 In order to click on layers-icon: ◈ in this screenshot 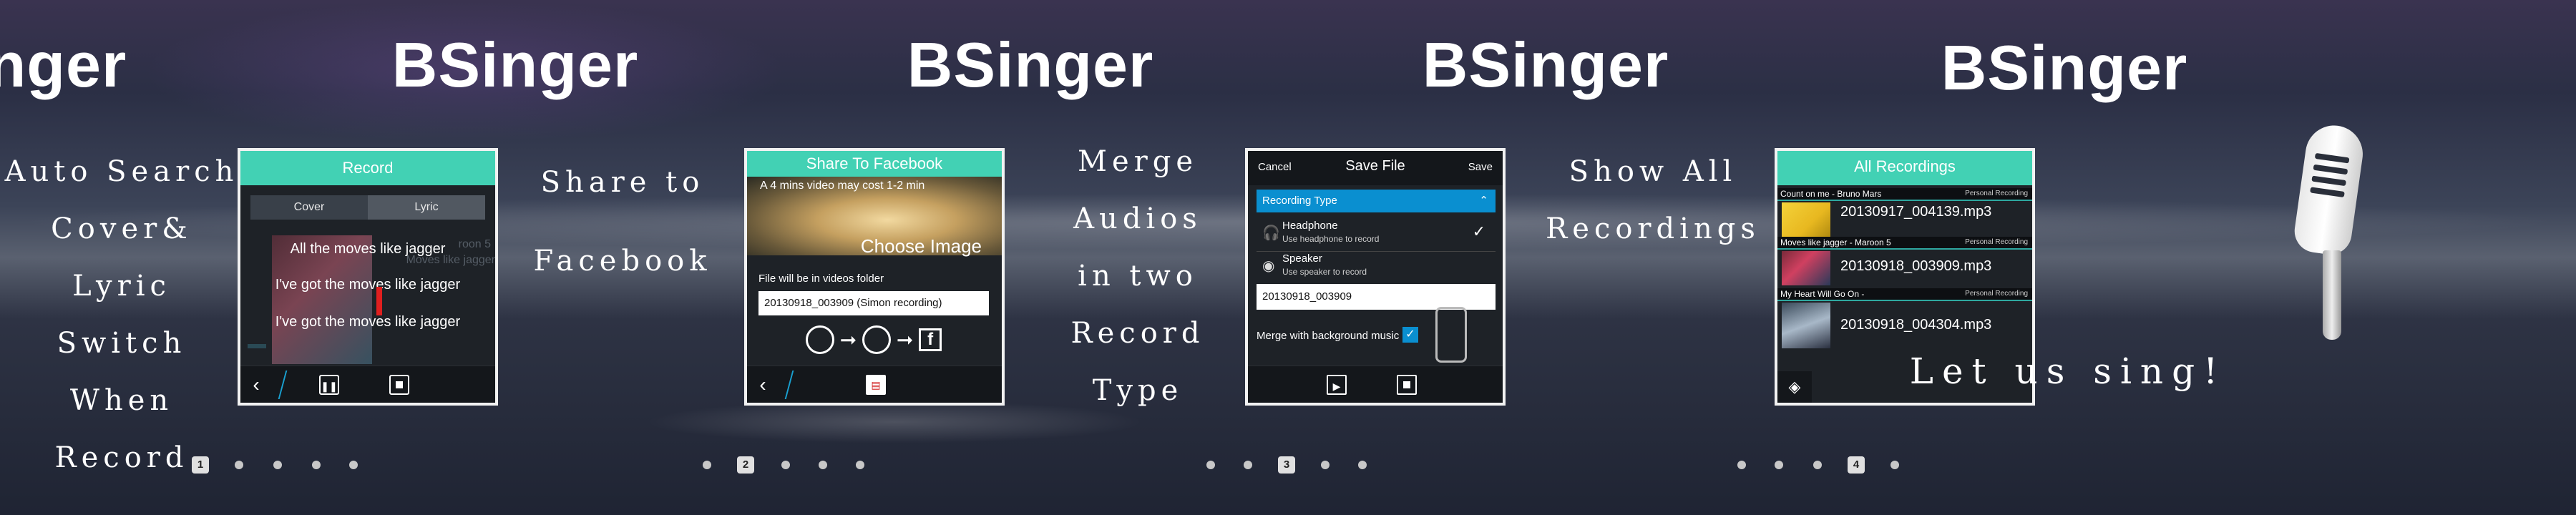, I will do `click(1795, 387)`.